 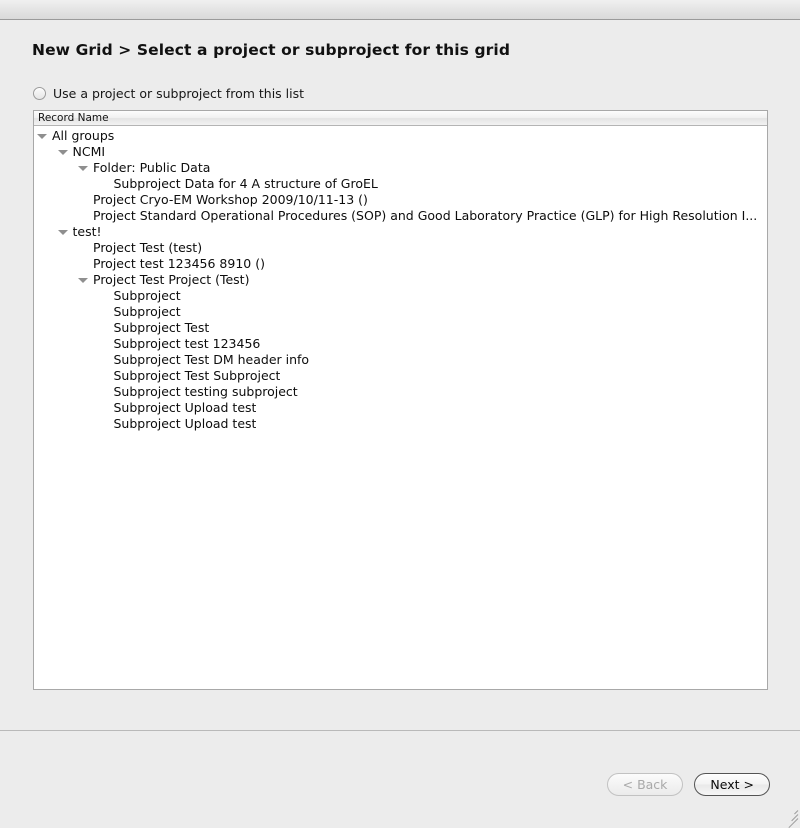 What do you see at coordinates (400, 376) in the screenshot?
I see `tree-row: Subproject Test Subproject` at bounding box center [400, 376].